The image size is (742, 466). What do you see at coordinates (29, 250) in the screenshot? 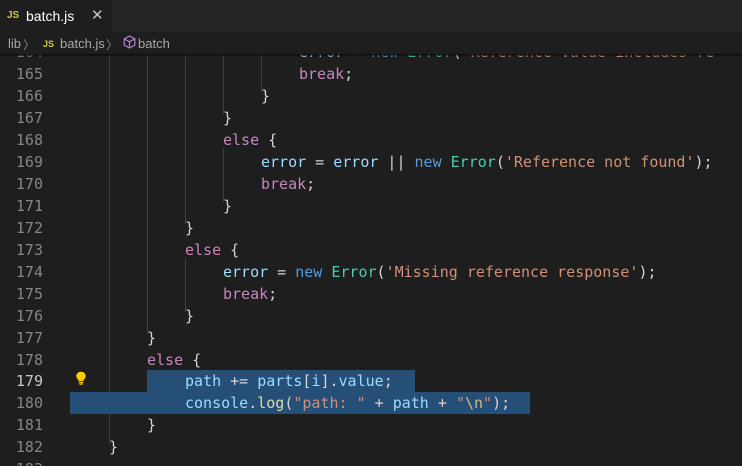
I see `line-number: 173` at bounding box center [29, 250].